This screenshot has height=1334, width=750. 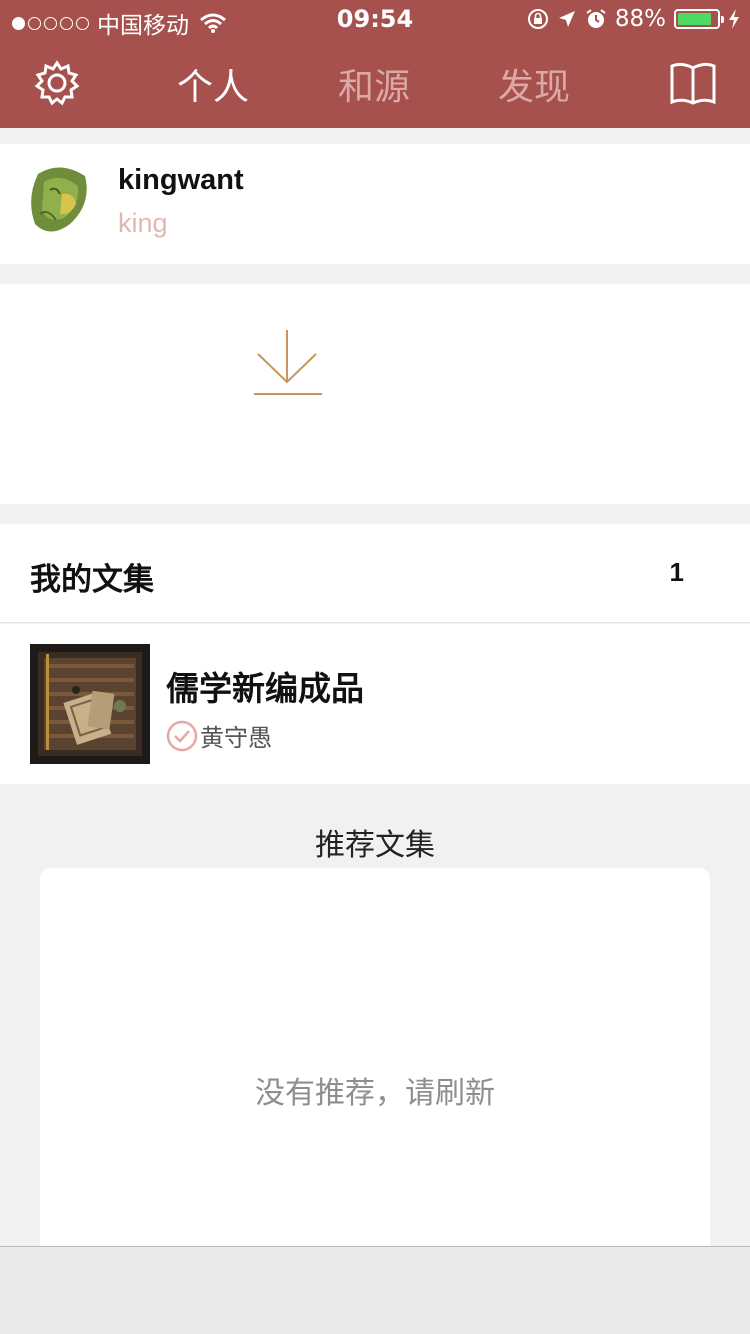 I want to click on user-subname: king, so click(x=143, y=223).